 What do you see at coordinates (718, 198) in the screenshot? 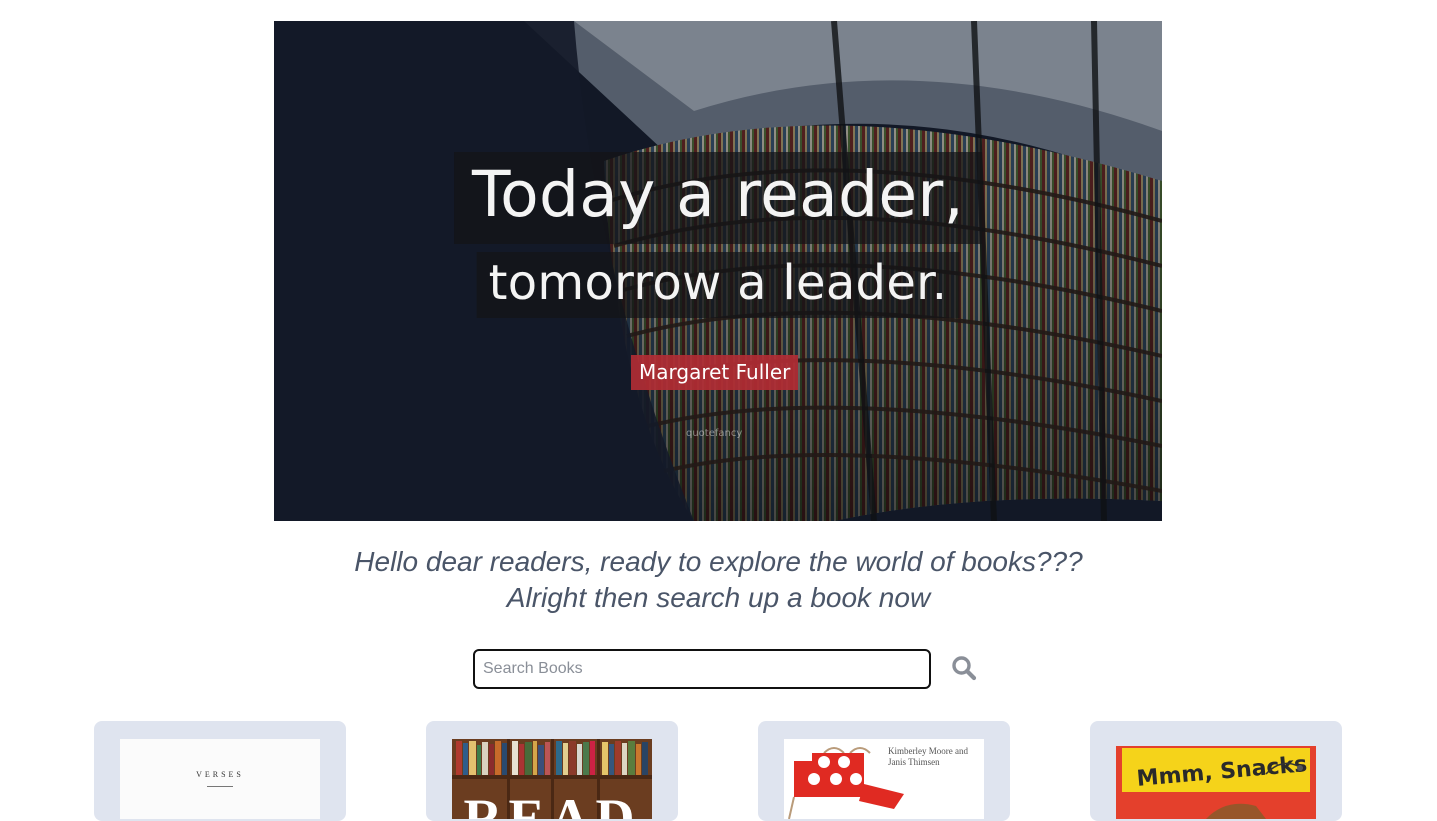
I see `quote-line-1: Today a reader,` at bounding box center [718, 198].